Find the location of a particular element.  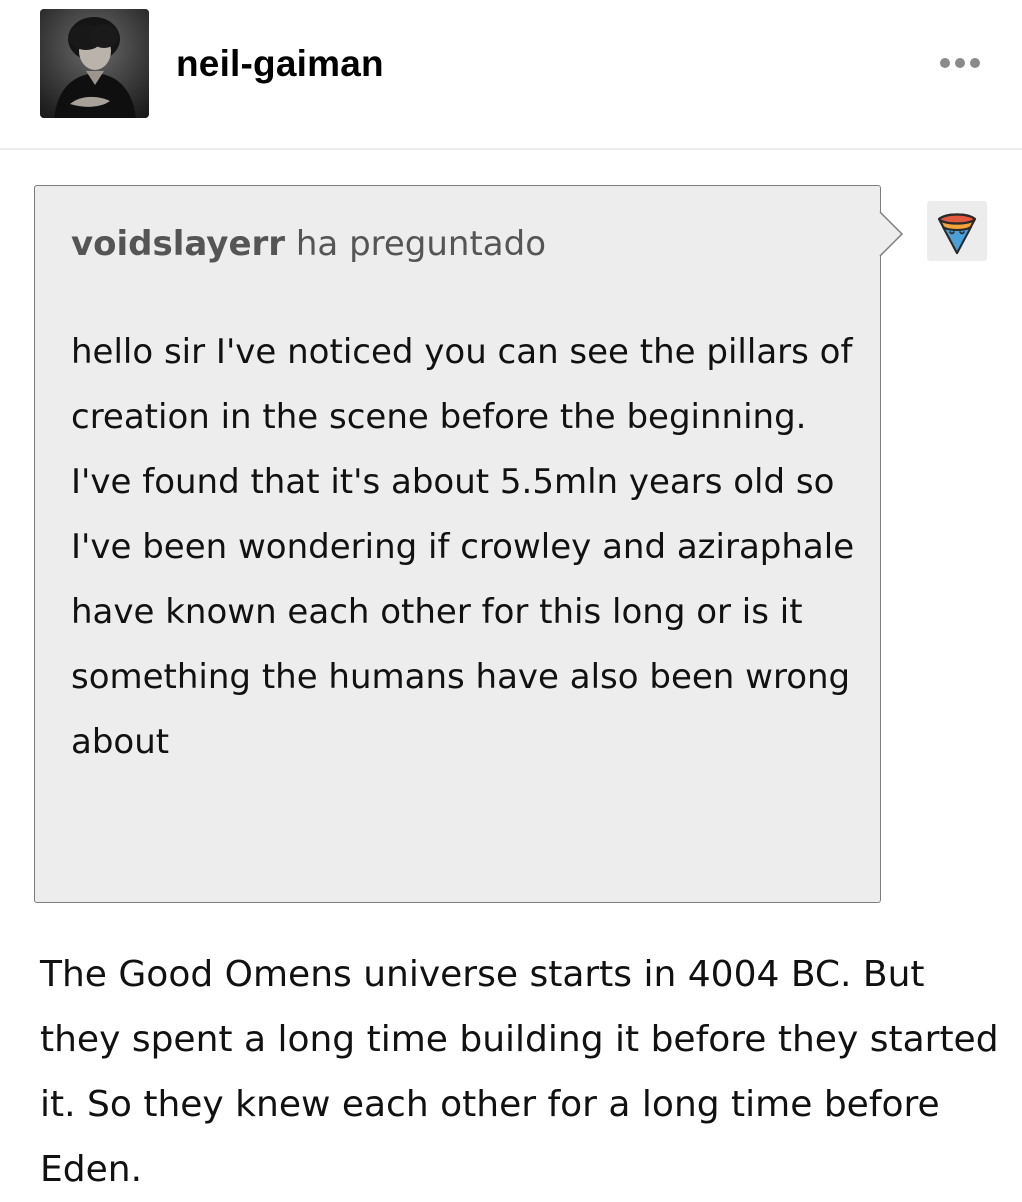

asked-label: ha preguntado is located at coordinates (421, 244).